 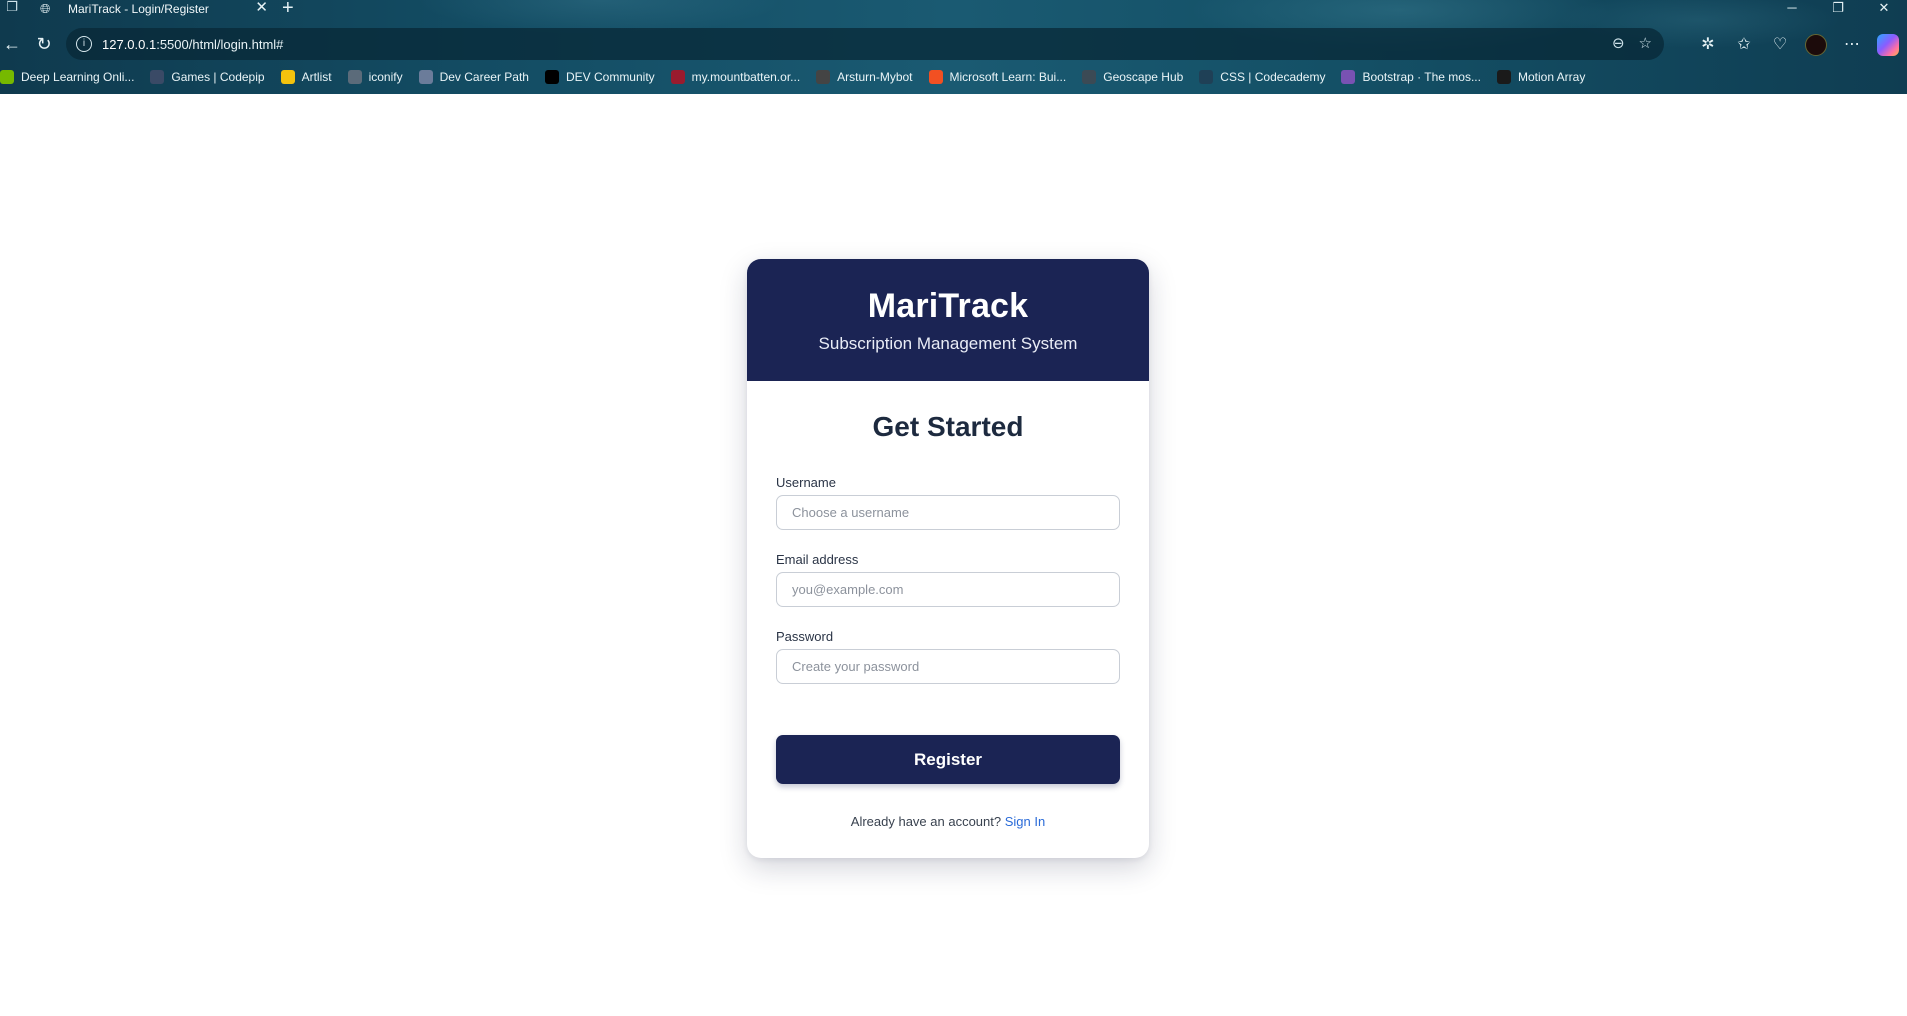 I want to click on iconify-icon, so click(x=354, y=77).